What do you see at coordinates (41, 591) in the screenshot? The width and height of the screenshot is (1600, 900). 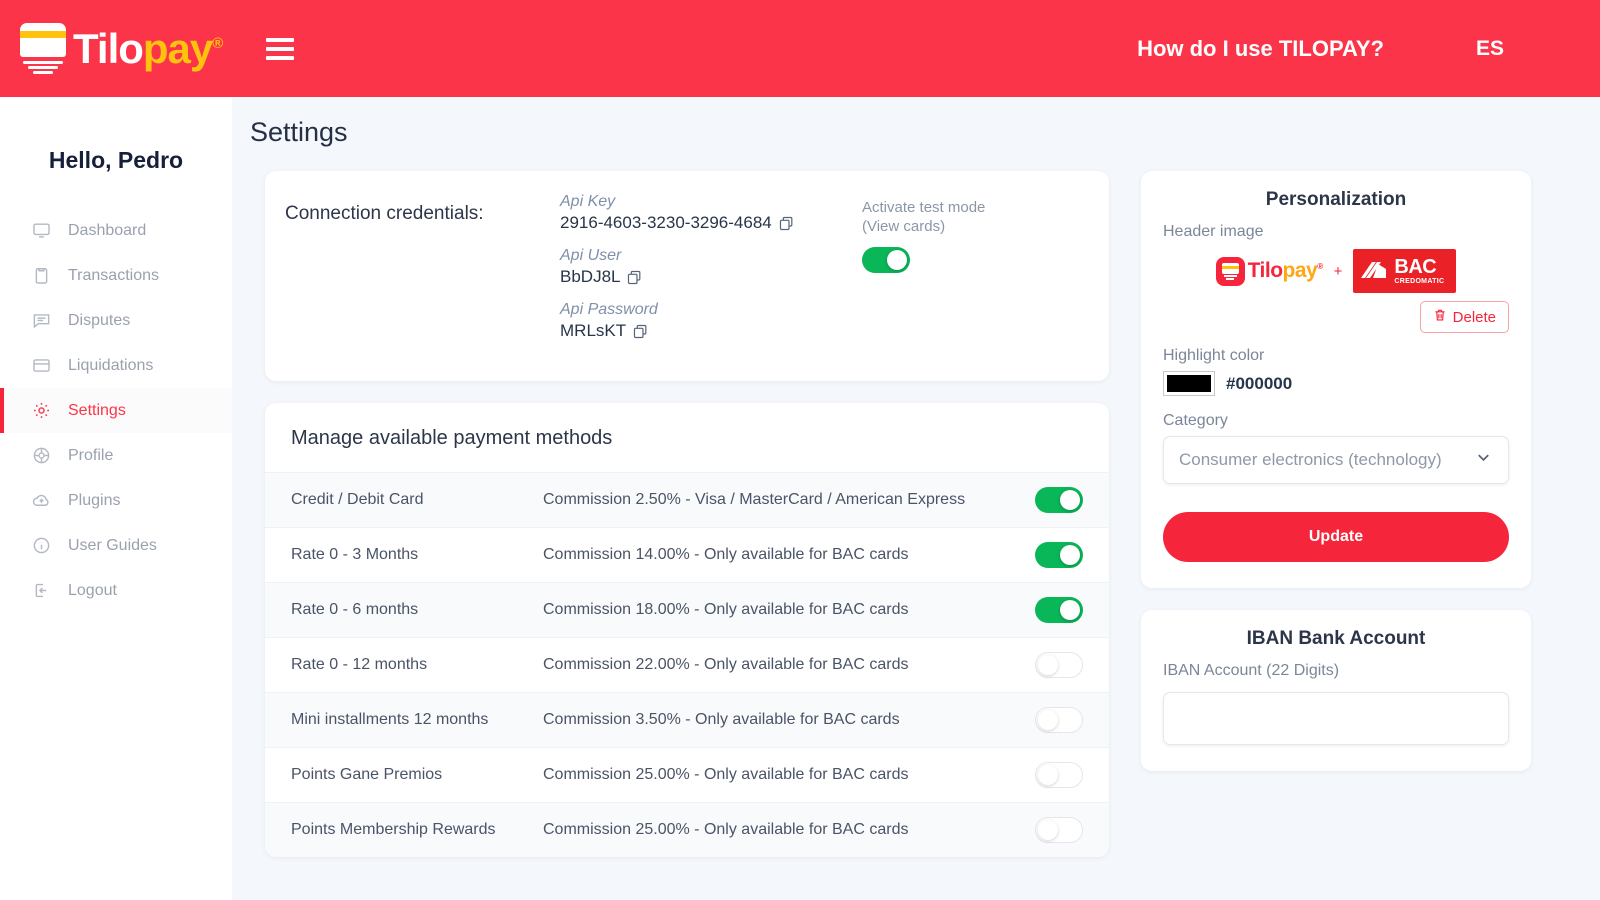 I see `logout-icon` at bounding box center [41, 591].